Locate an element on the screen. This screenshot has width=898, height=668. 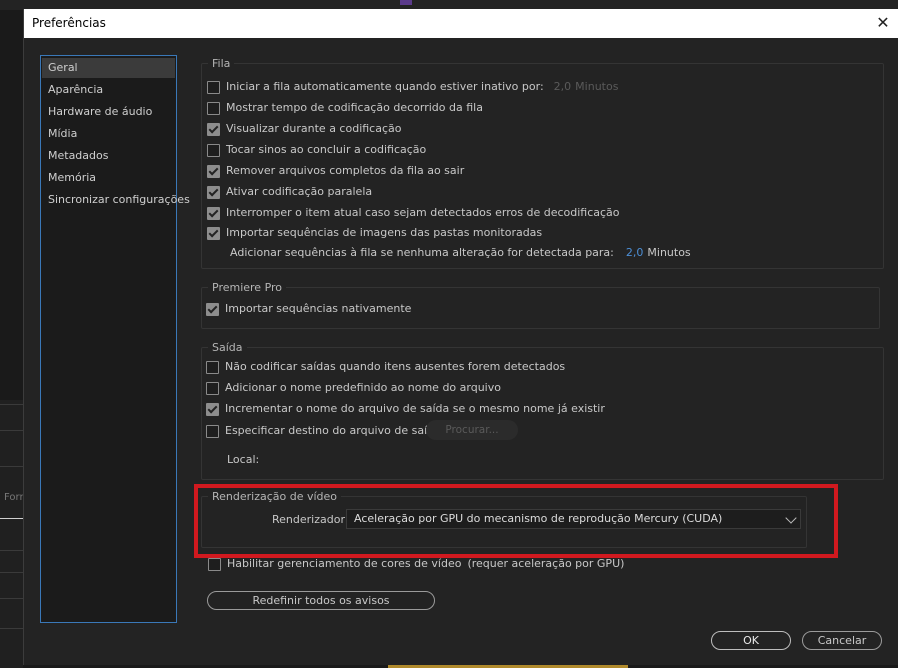
add-sequences-unit: Minutos is located at coordinates (669, 252).